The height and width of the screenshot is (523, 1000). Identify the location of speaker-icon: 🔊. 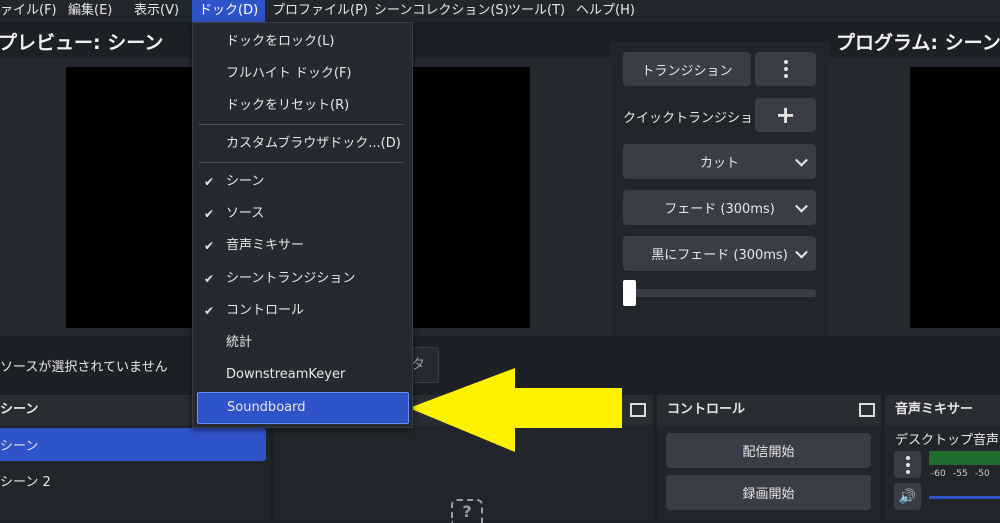
(907, 496).